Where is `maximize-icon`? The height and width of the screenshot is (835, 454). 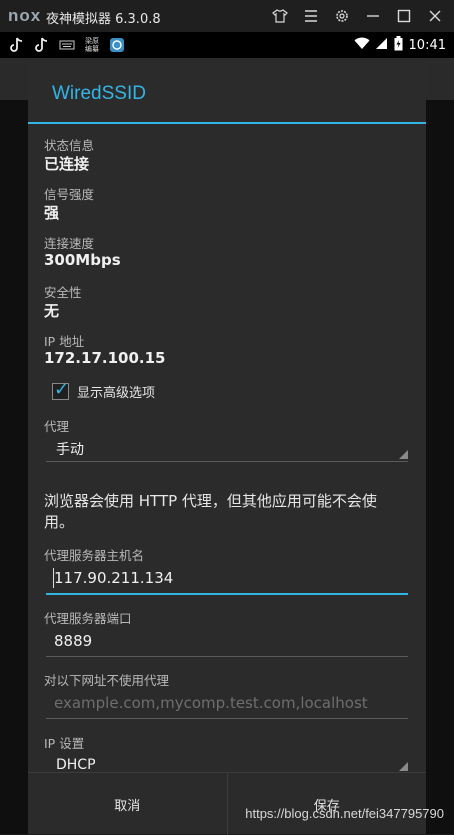
maximize-icon is located at coordinates (404, 16).